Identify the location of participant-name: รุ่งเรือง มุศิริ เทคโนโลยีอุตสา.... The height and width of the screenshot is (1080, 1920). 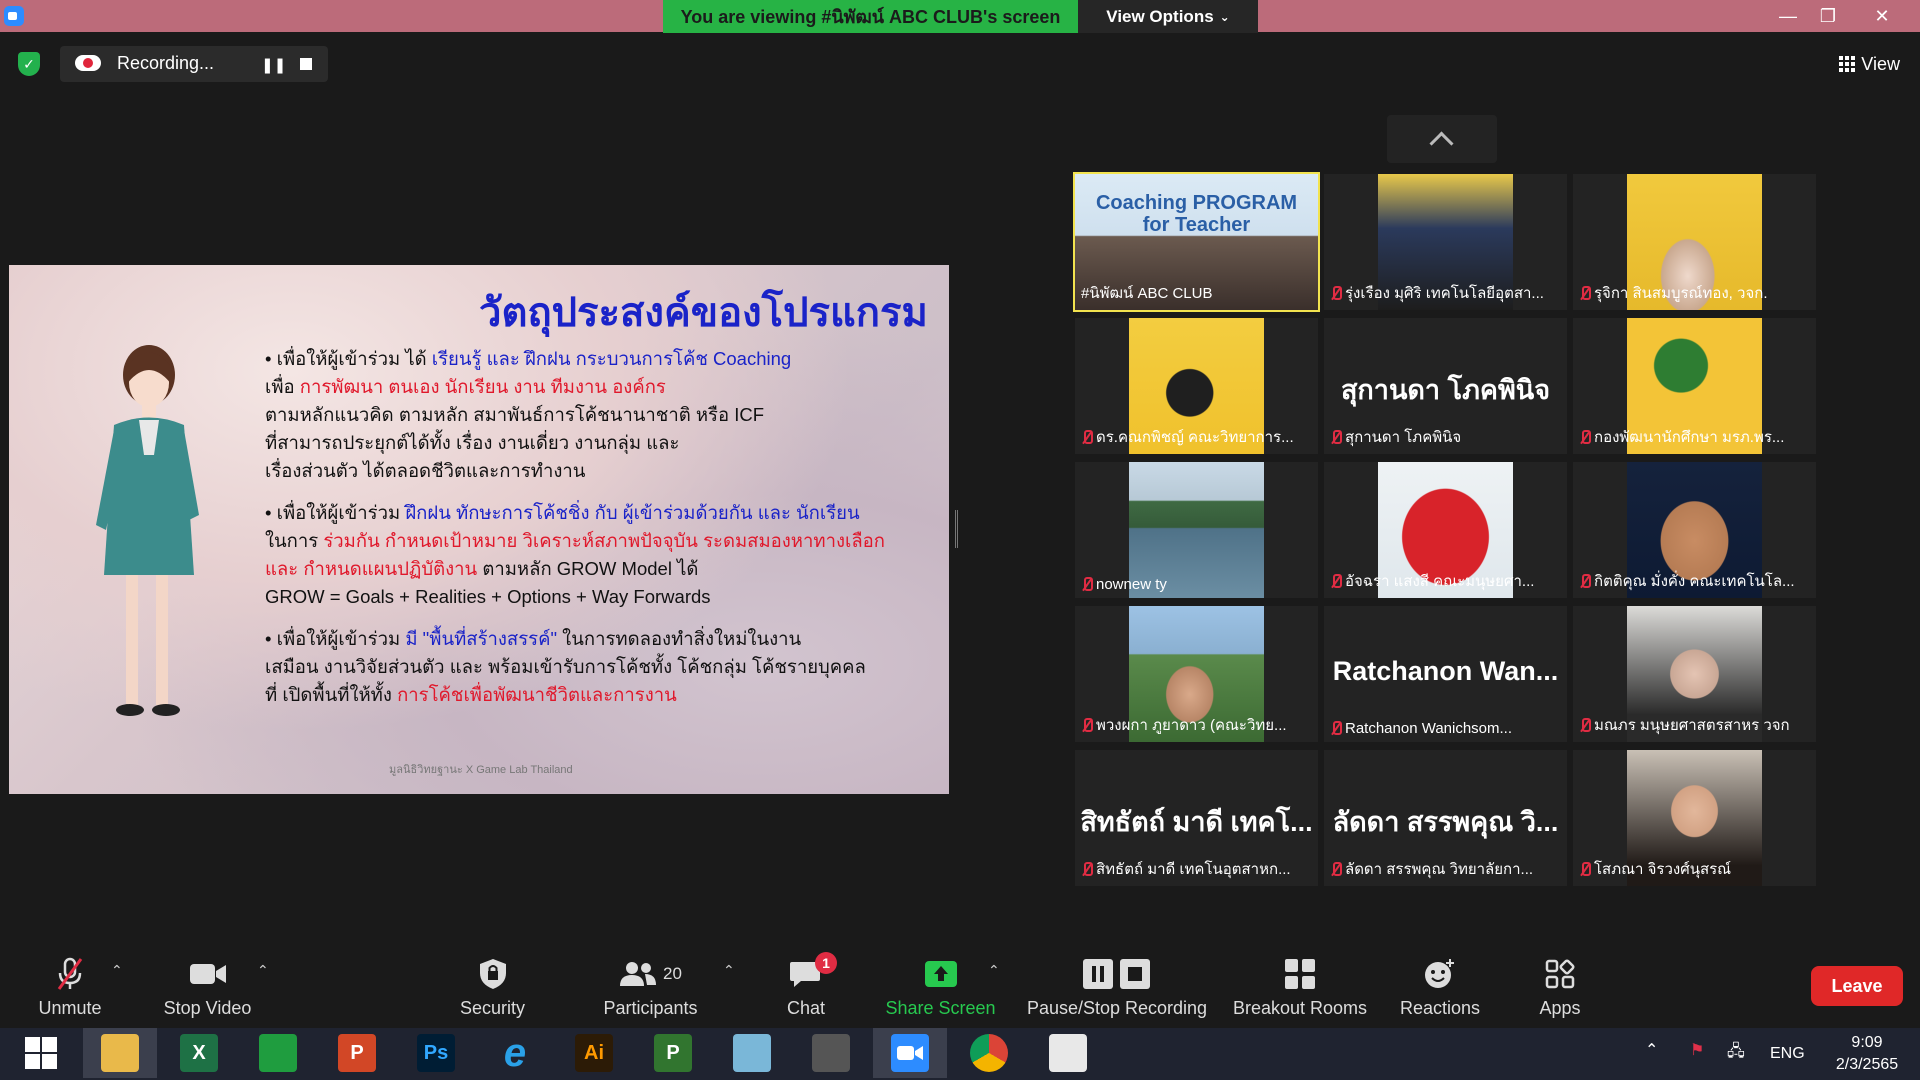
(1445, 293).